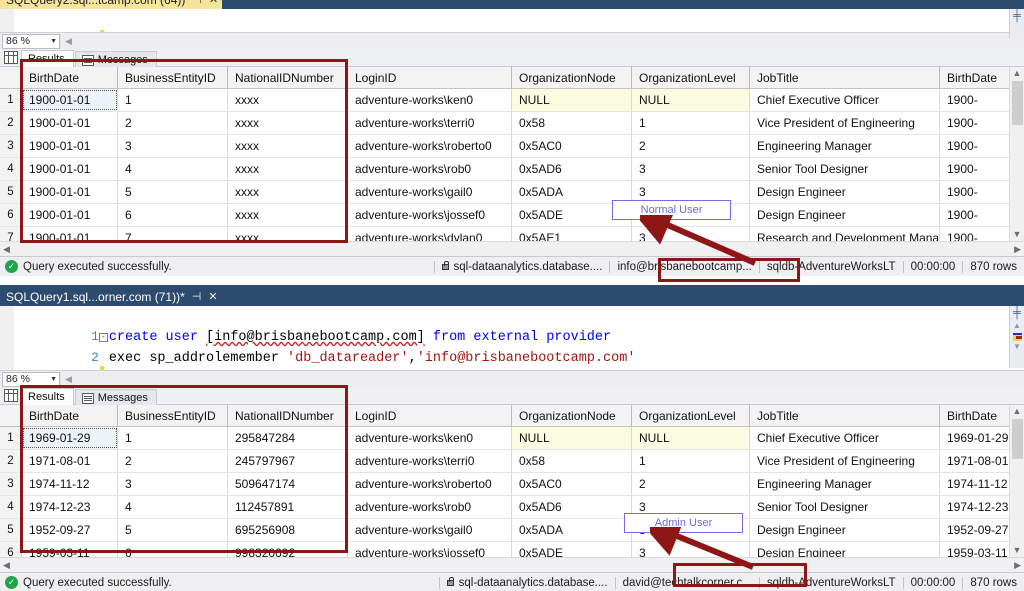  What do you see at coordinates (845, 438) in the screenshot?
I see `cell-jobtitle: Chief Executive Officer` at bounding box center [845, 438].